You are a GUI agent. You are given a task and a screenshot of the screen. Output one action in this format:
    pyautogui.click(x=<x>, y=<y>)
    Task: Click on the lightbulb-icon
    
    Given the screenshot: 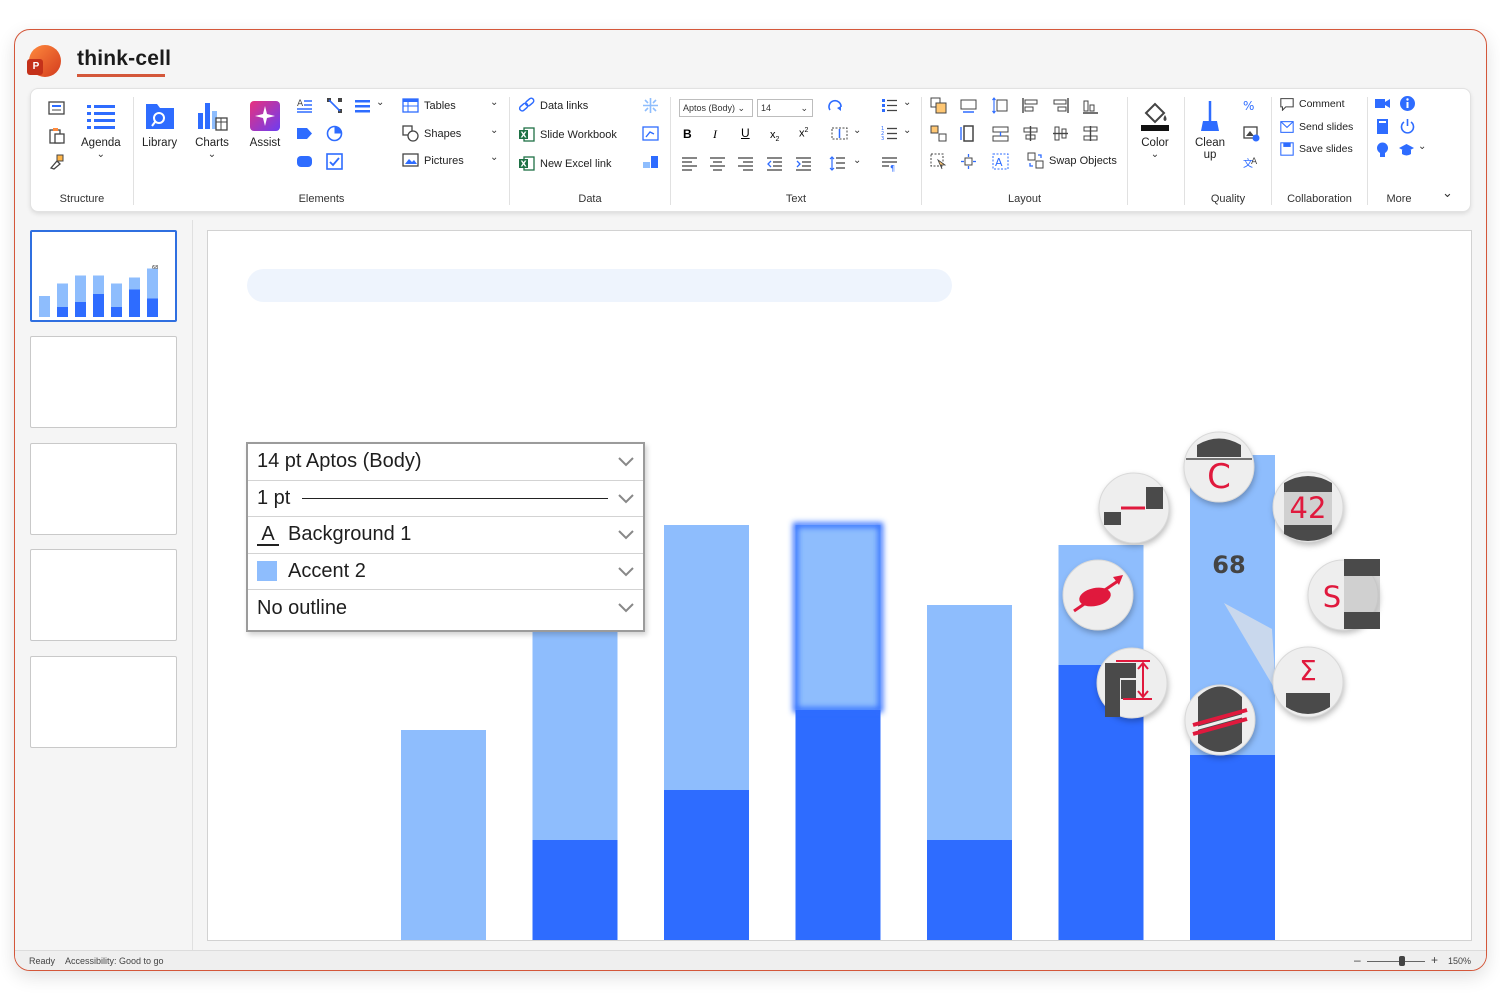 What is the action you would take?
    pyautogui.click(x=1382, y=149)
    